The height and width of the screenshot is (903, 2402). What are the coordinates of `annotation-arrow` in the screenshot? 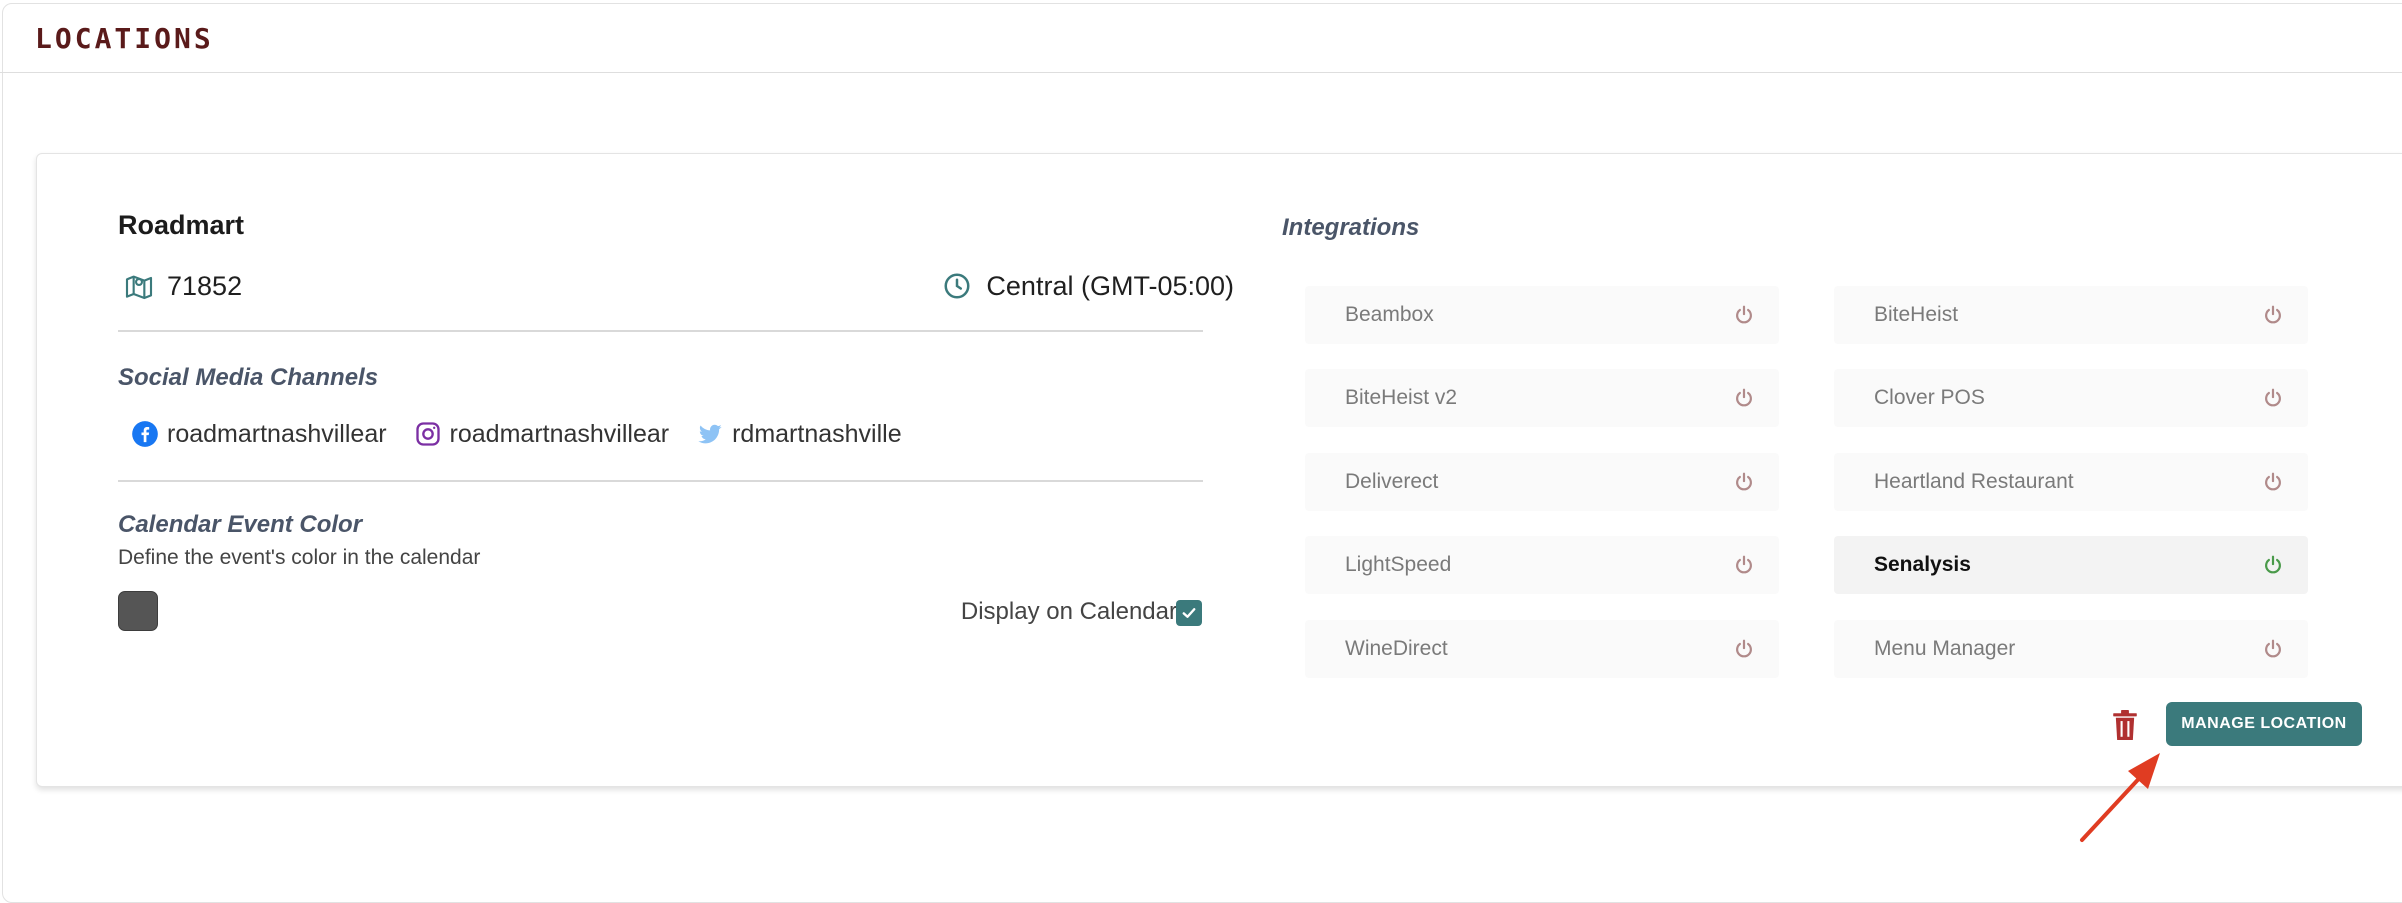 It's located at (2120, 797).